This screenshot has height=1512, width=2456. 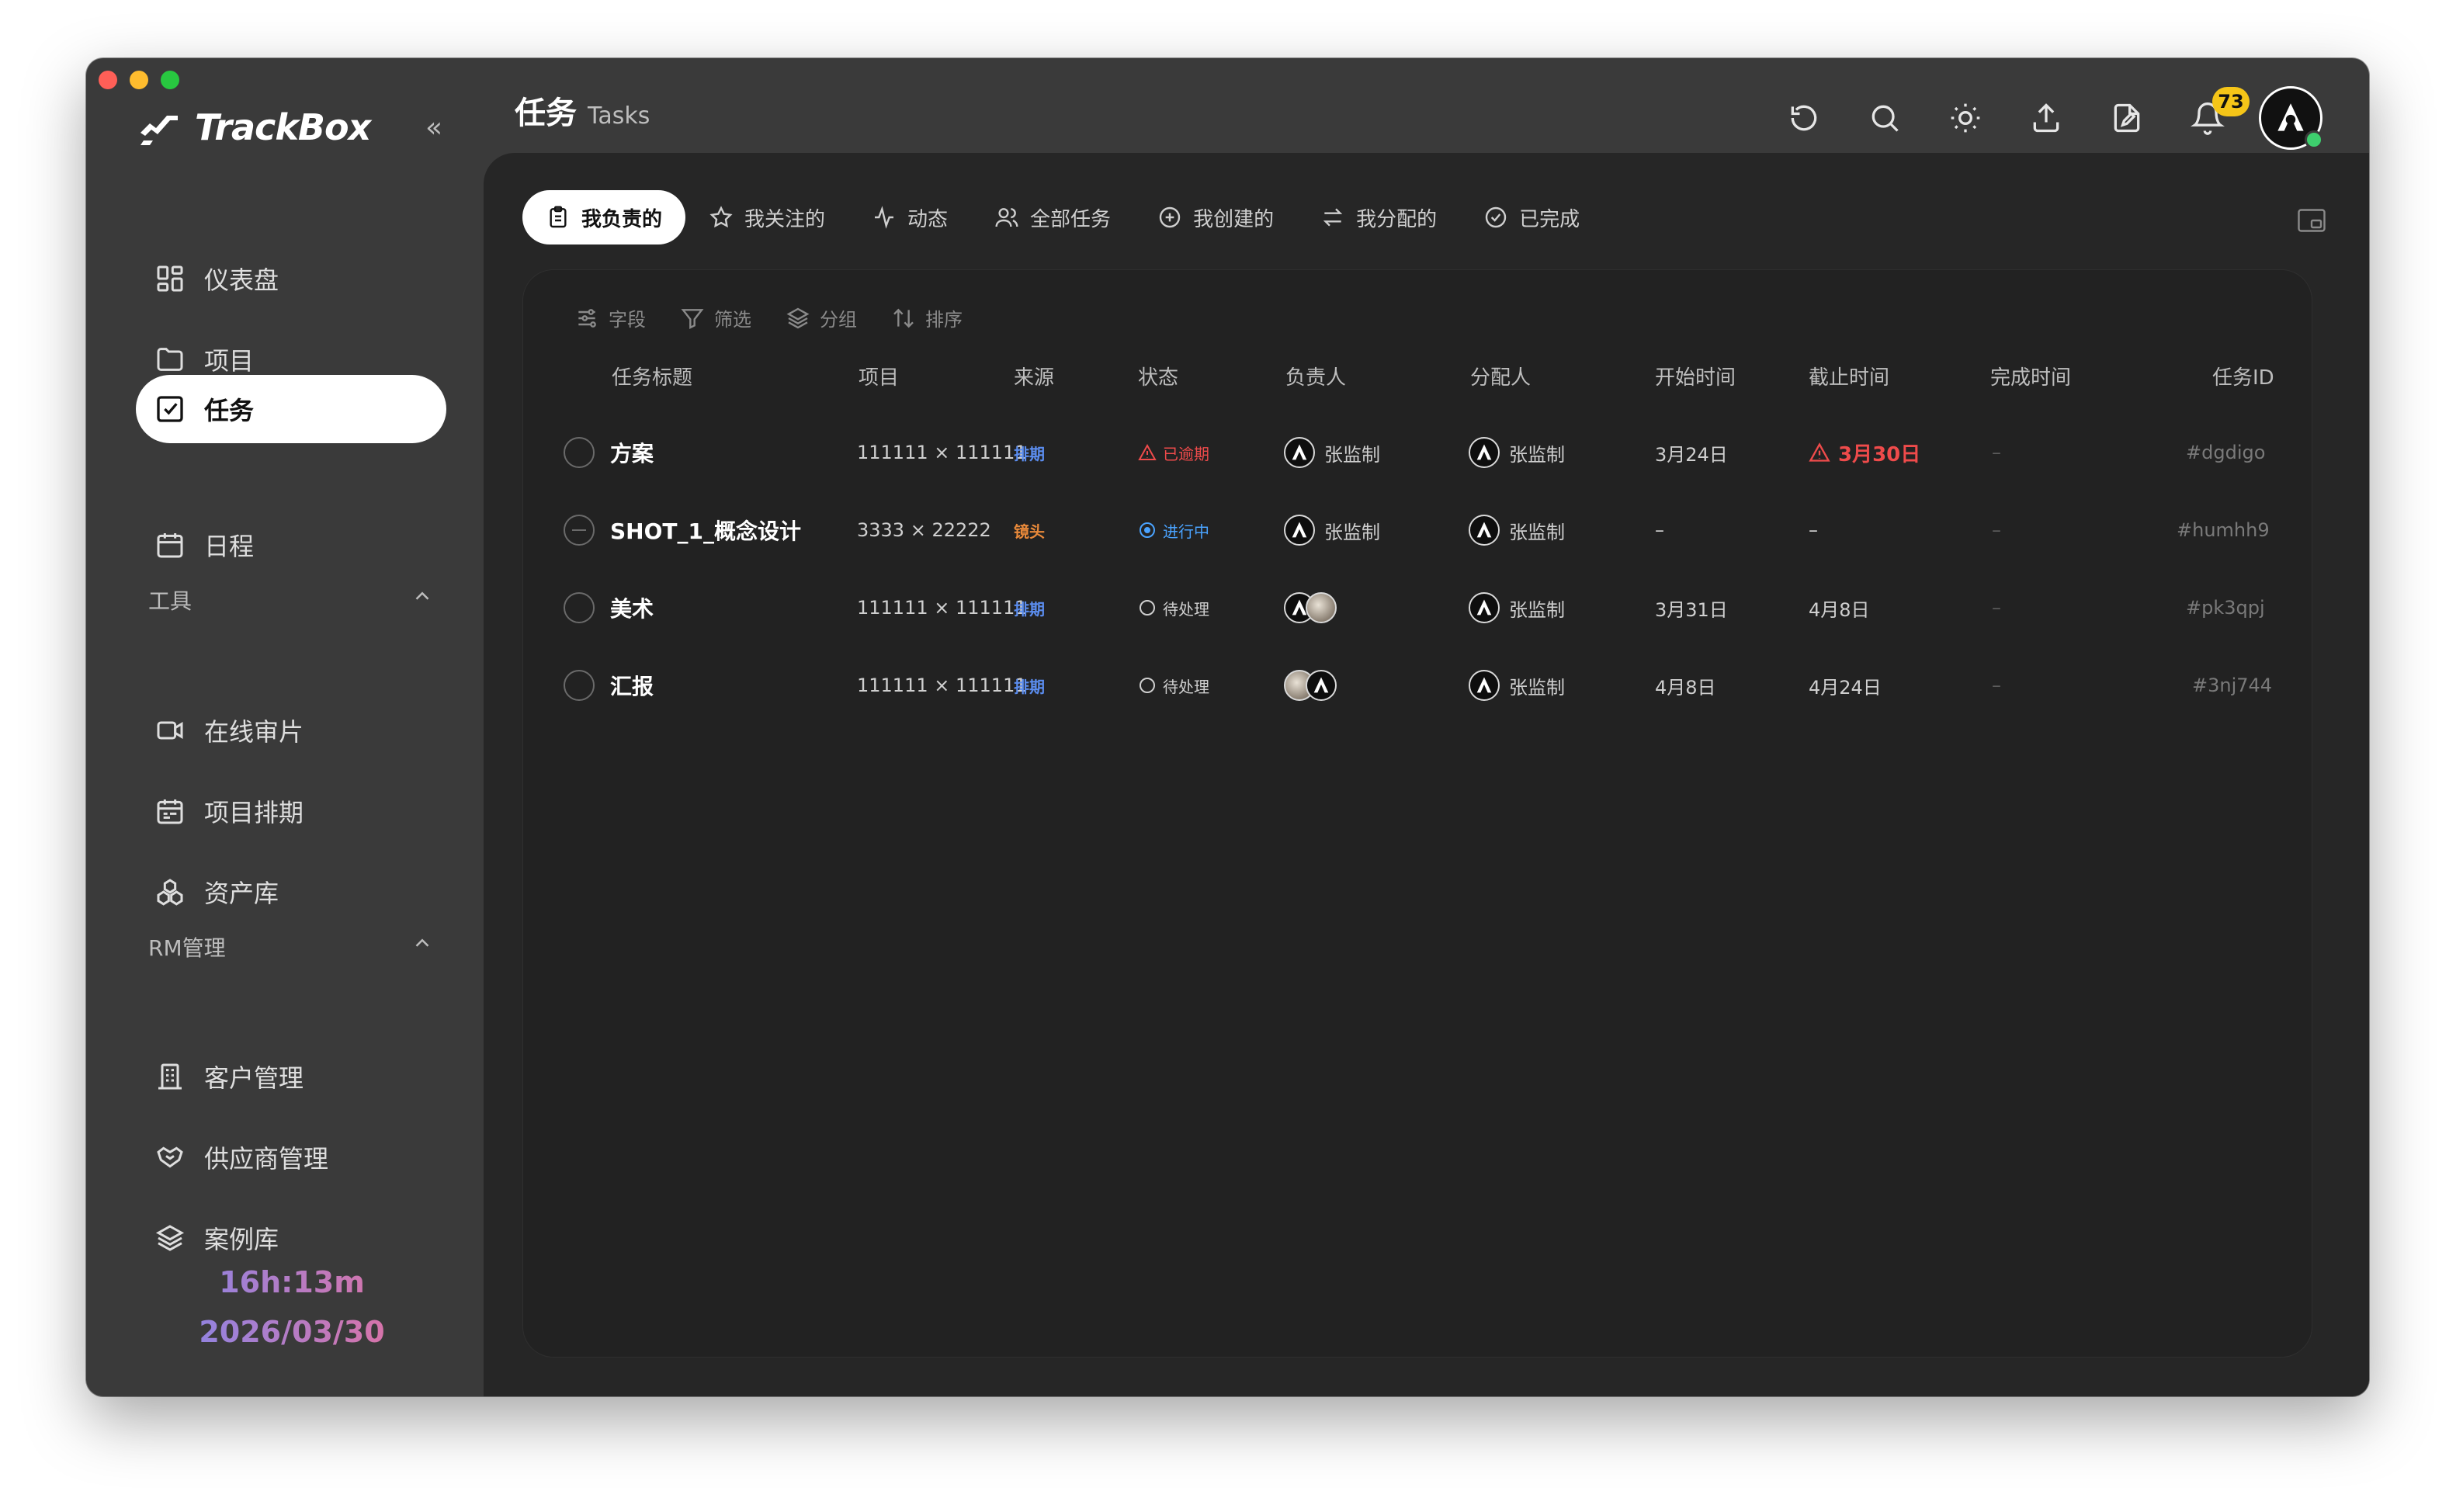 What do you see at coordinates (283, 127) in the screenshot?
I see `app-name: TrackBox` at bounding box center [283, 127].